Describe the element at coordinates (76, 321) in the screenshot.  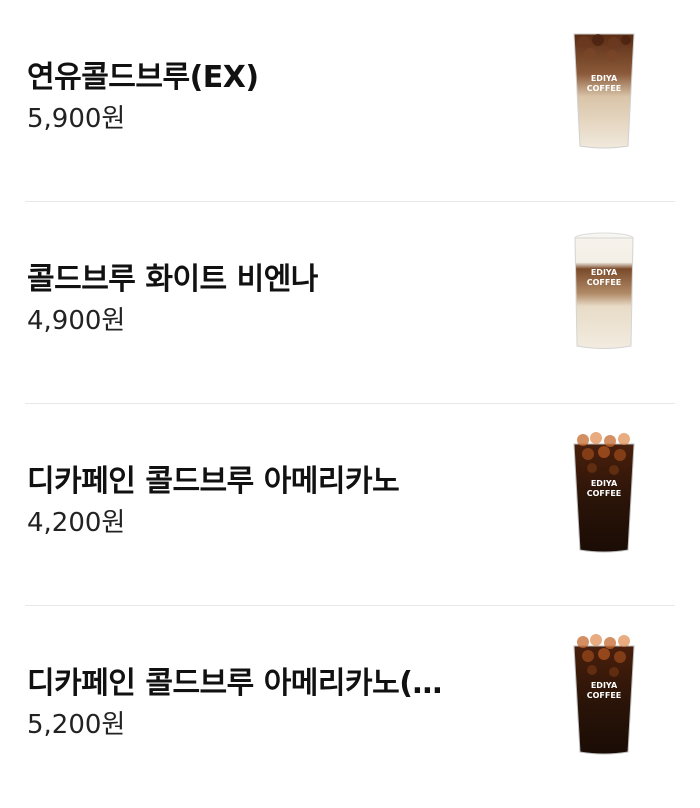
I see `menu-item-price: 4,900원` at that location.